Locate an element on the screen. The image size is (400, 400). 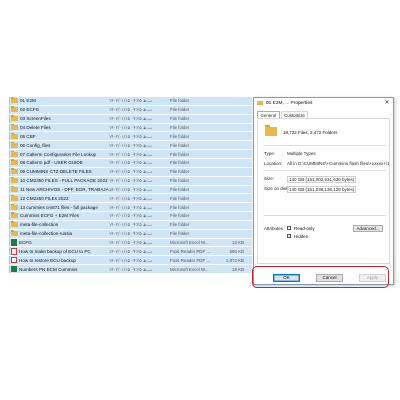
file-folder-count: 18,722 Files, 2,472 Folders is located at coordinates (310, 132).